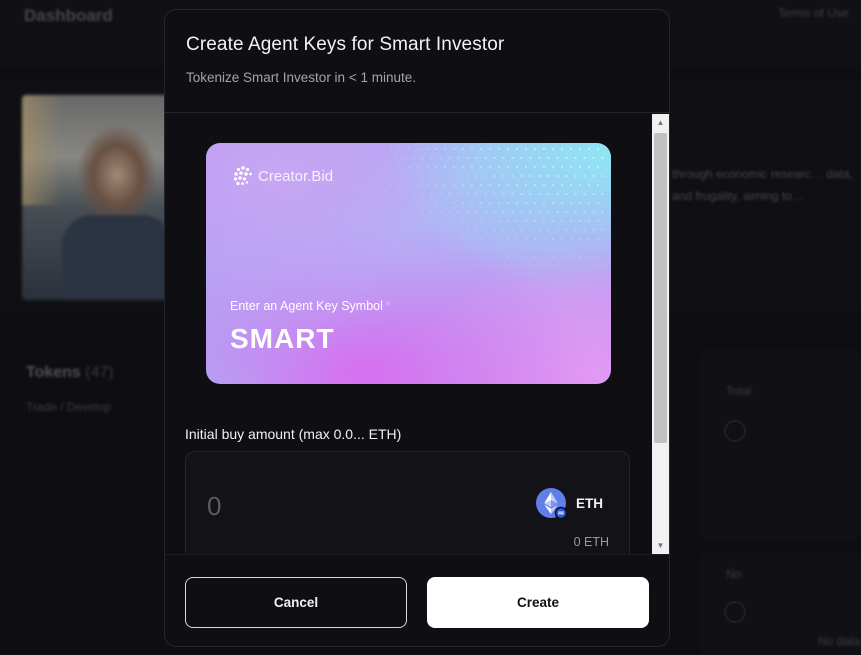  Describe the element at coordinates (591, 542) in the screenshot. I see `eth-balance: 0 ETH` at that location.